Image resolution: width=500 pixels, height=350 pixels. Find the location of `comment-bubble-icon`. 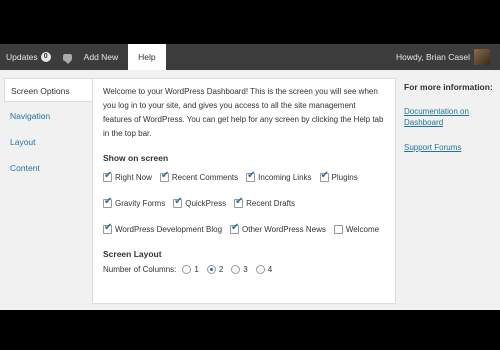

comment-bubble-icon is located at coordinates (67, 58).